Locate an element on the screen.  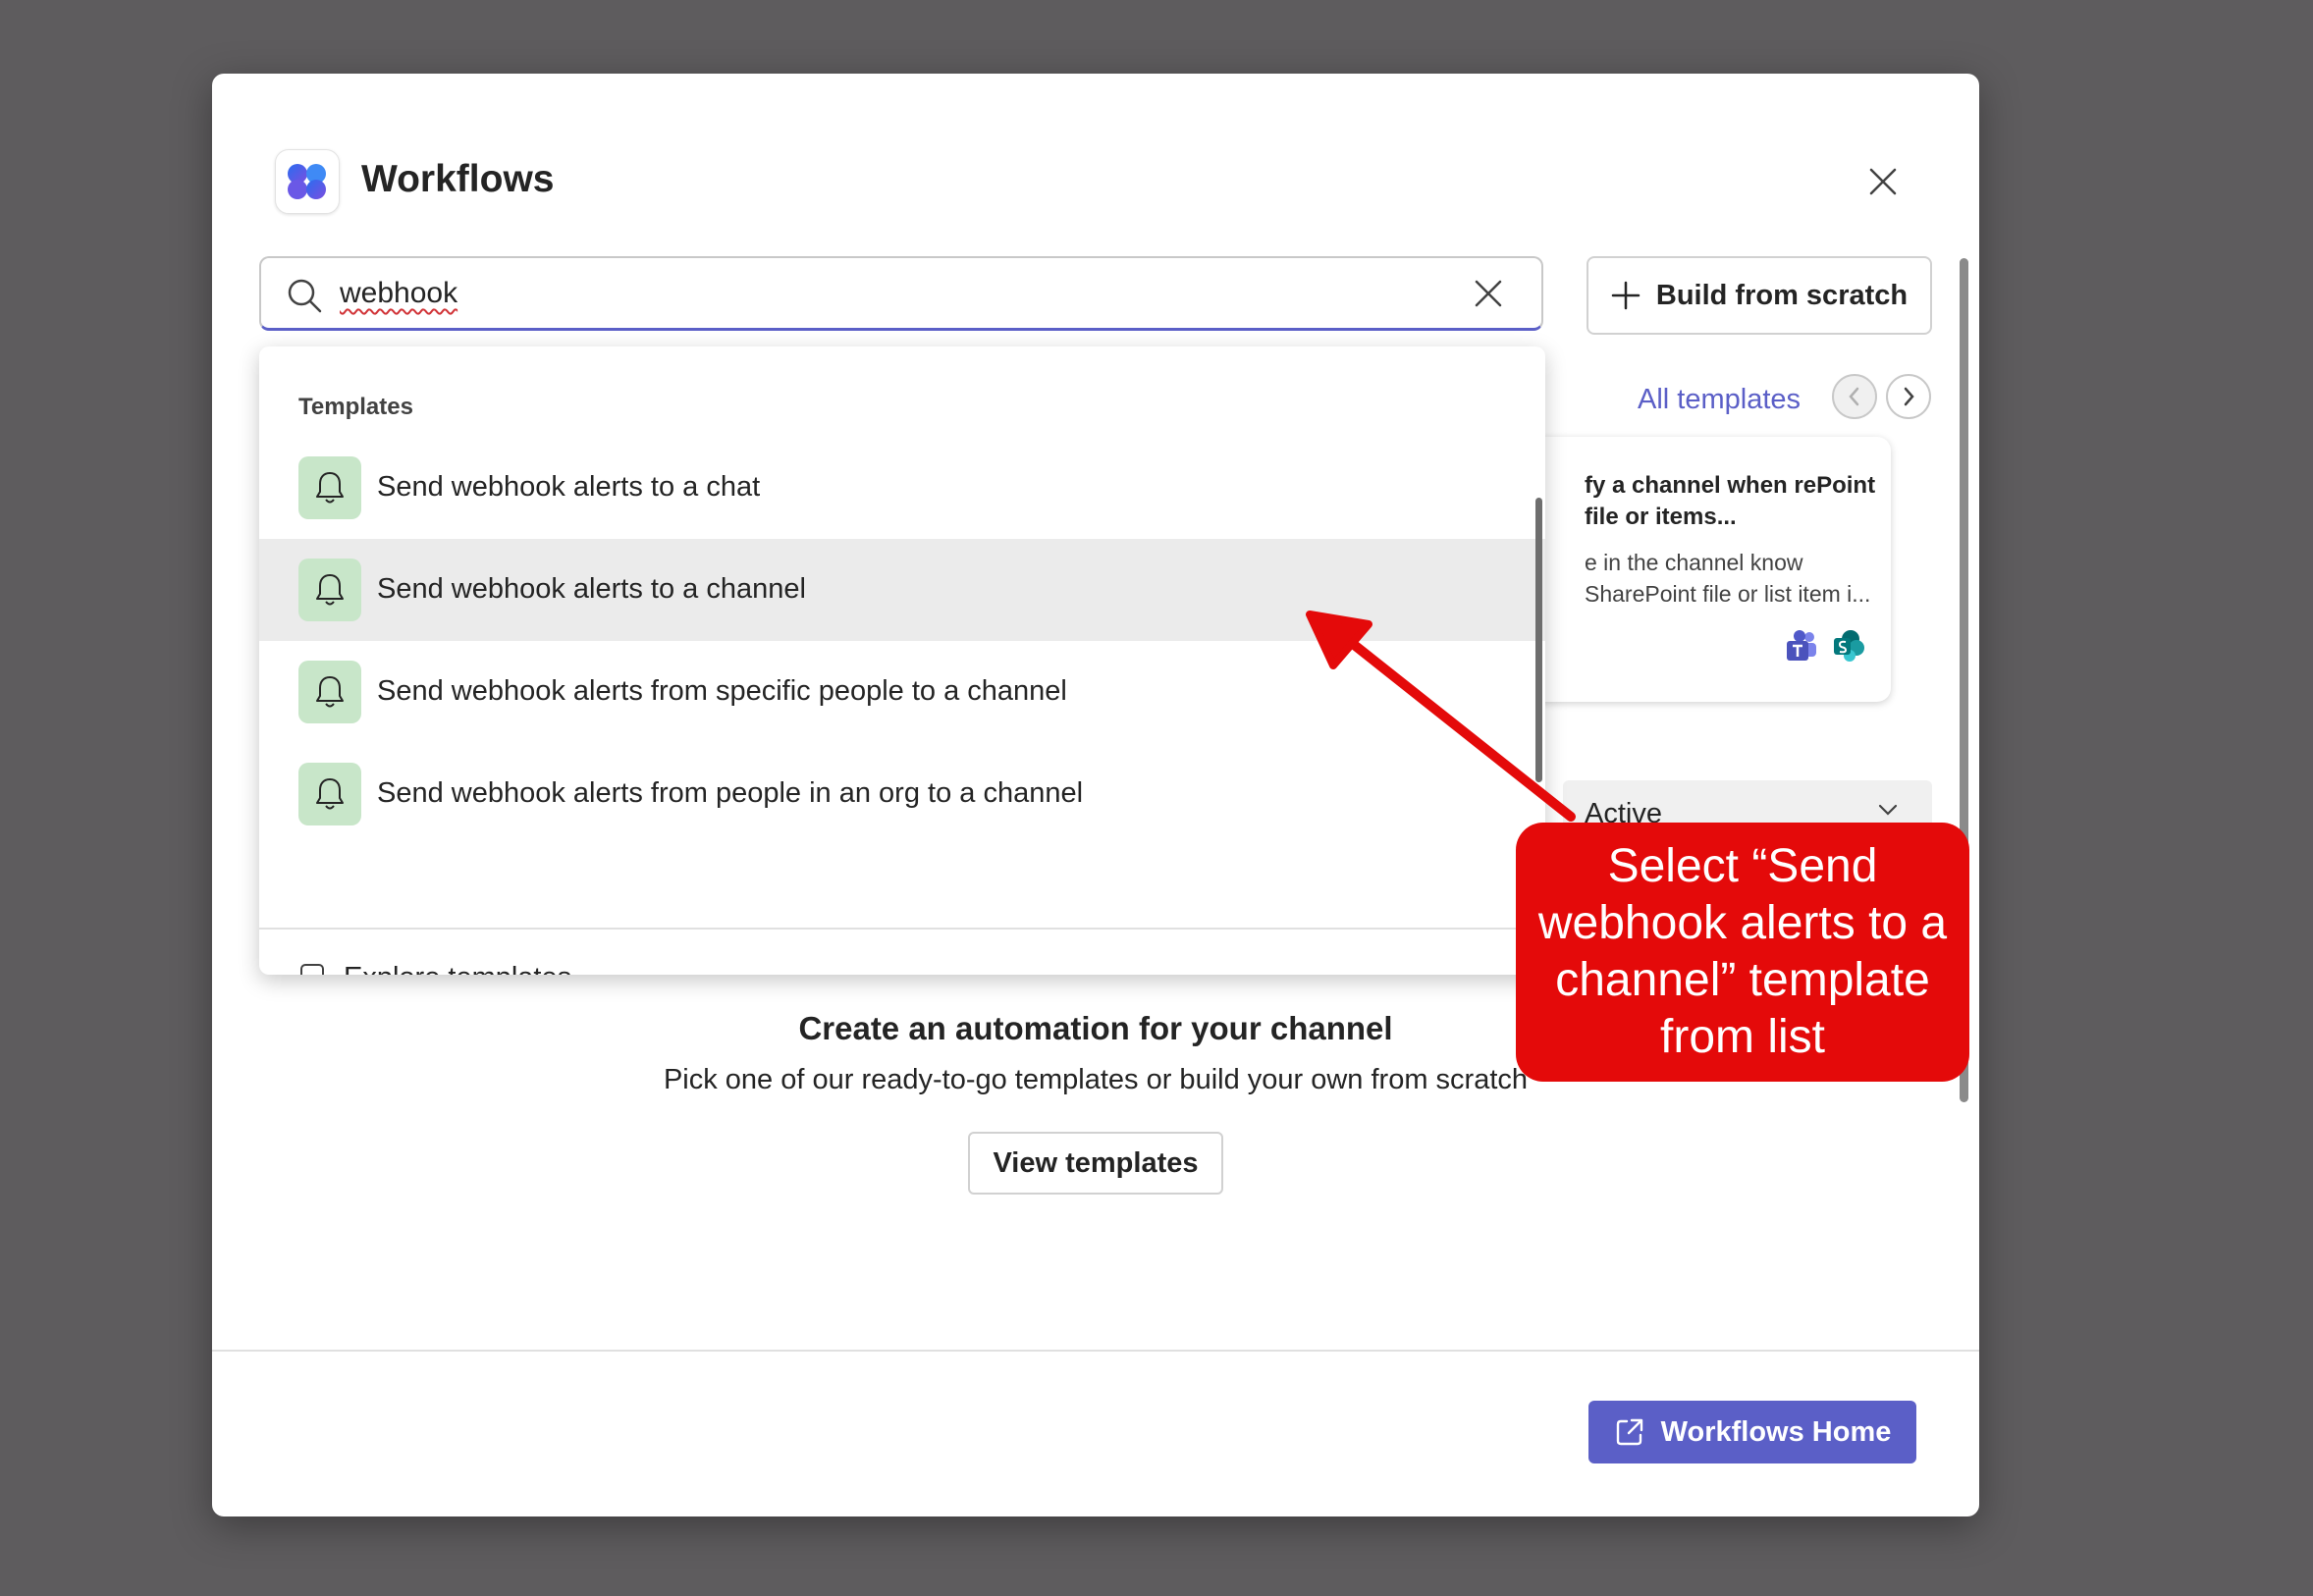
close-button is located at coordinates (1883, 181).